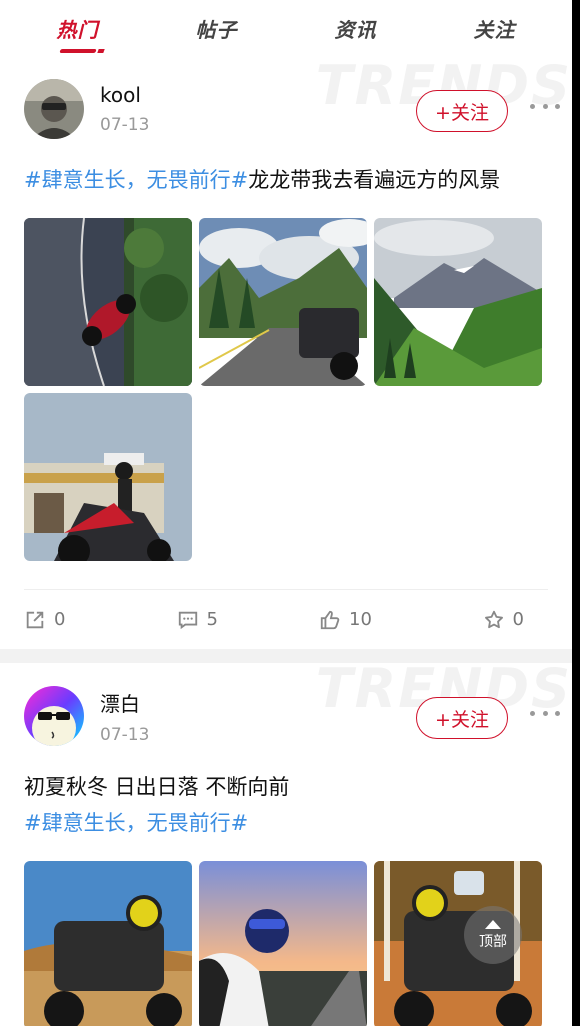 Image resolution: width=580 pixels, height=1026 pixels. I want to click on comment-count: 5, so click(212, 619).